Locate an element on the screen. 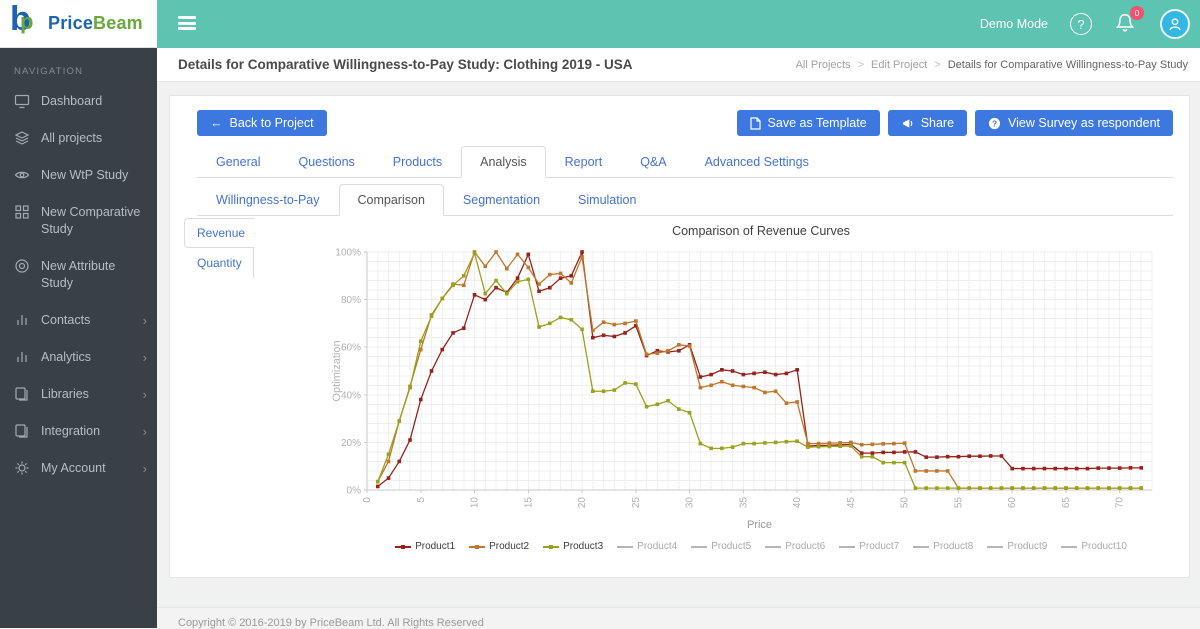 Image resolution: width=1200 pixels, height=629 pixels. help-icon: ? is located at coordinates (1081, 24).